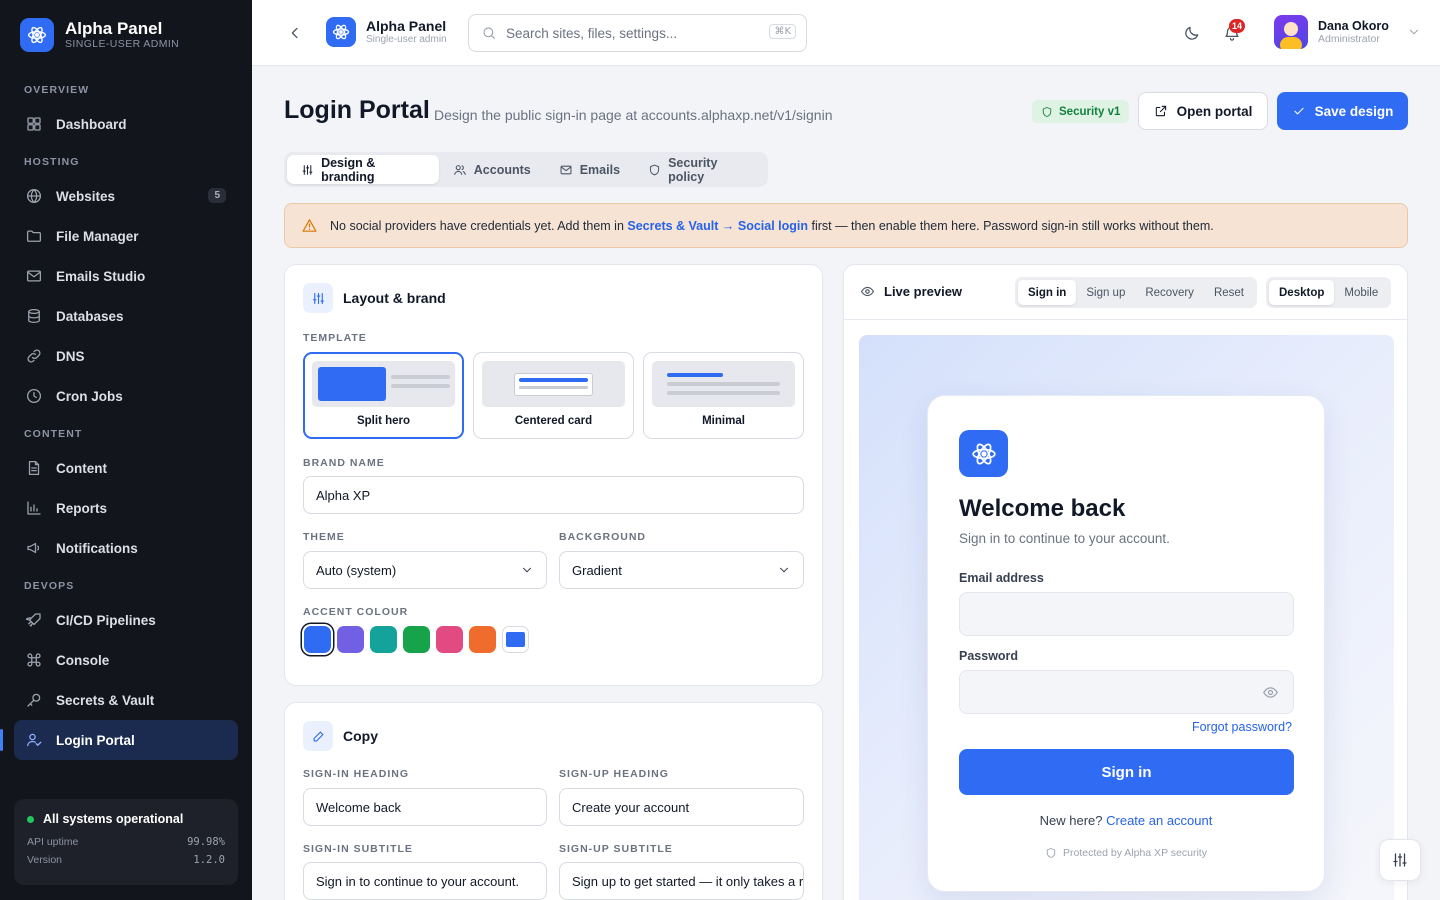 The image size is (1440, 900). What do you see at coordinates (1242, 727) in the screenshot?
I see `forgot-password-link: Forgot password?` at bounding box center [1242, 727].